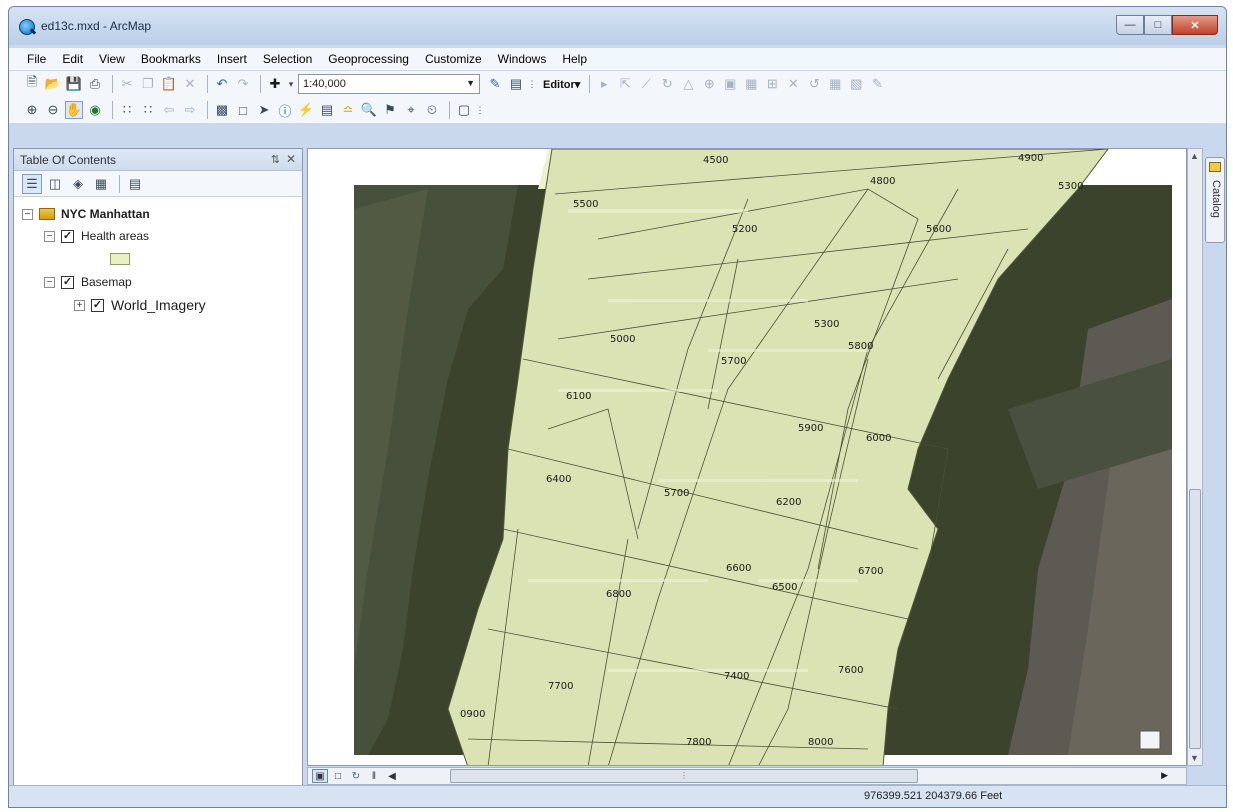 The image size is (1233, 812). I want to click on open-folder-icon: 📂, so click(53, 84).